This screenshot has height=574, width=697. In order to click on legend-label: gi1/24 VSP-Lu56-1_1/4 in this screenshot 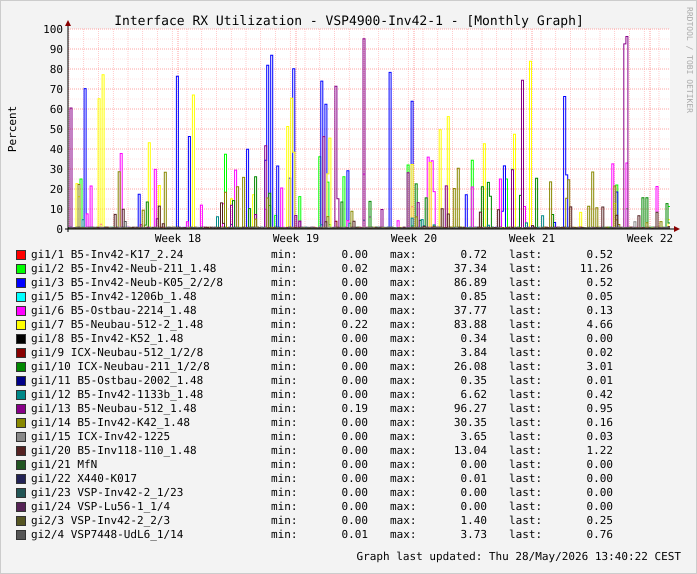, I will do `click(101, 507)`.